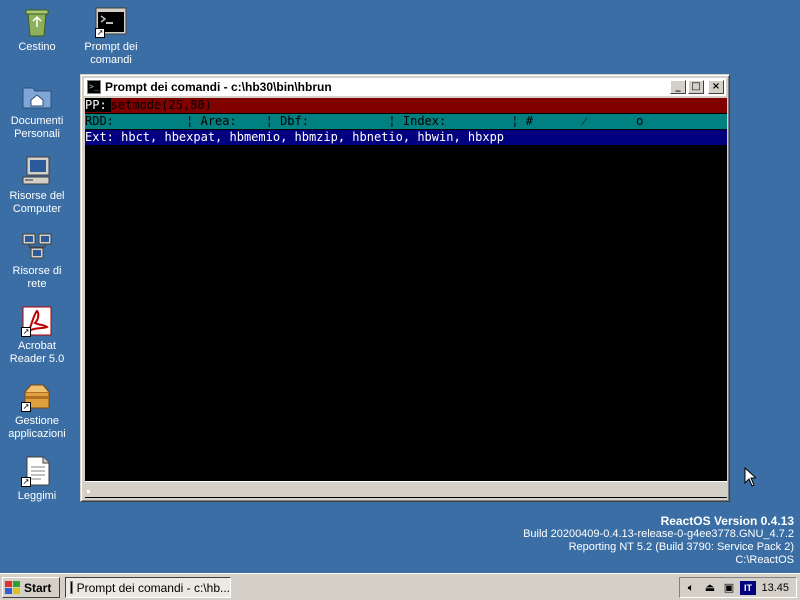 This screenshot has height=600, width=800. Describe the element at coordinates (738, 587) in the screenshot. I see `system-tray: 🔈︎ ⏏︎ ▣ IT 13.45` at that location.